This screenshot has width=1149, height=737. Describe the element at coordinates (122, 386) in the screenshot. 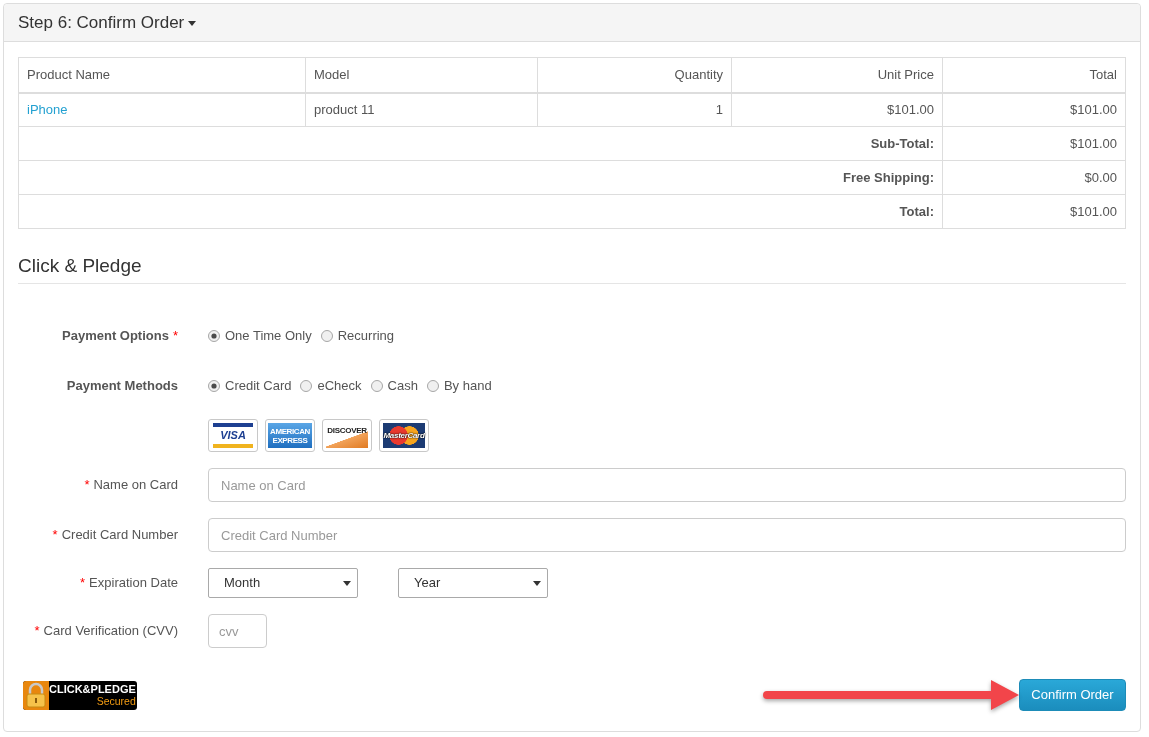

I see `field-label: Payment Methods` at that location.